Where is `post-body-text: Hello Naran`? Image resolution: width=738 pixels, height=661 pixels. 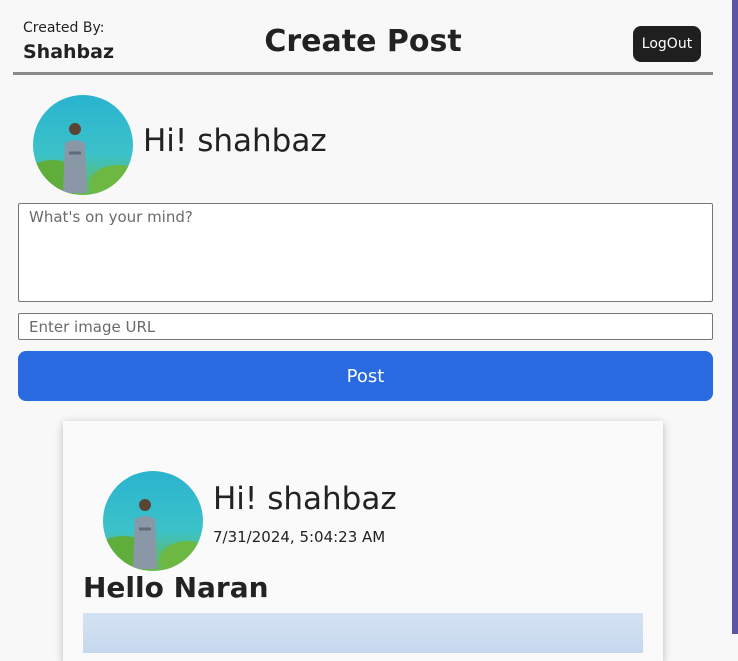 post-body-text: Hello Naran is located at coordinates (176, 587).